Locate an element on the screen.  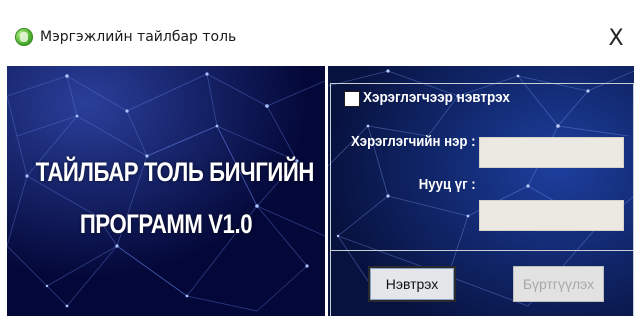
username-label: Хэрэглэгчийн нэр : is located at coordinates (413, 141).